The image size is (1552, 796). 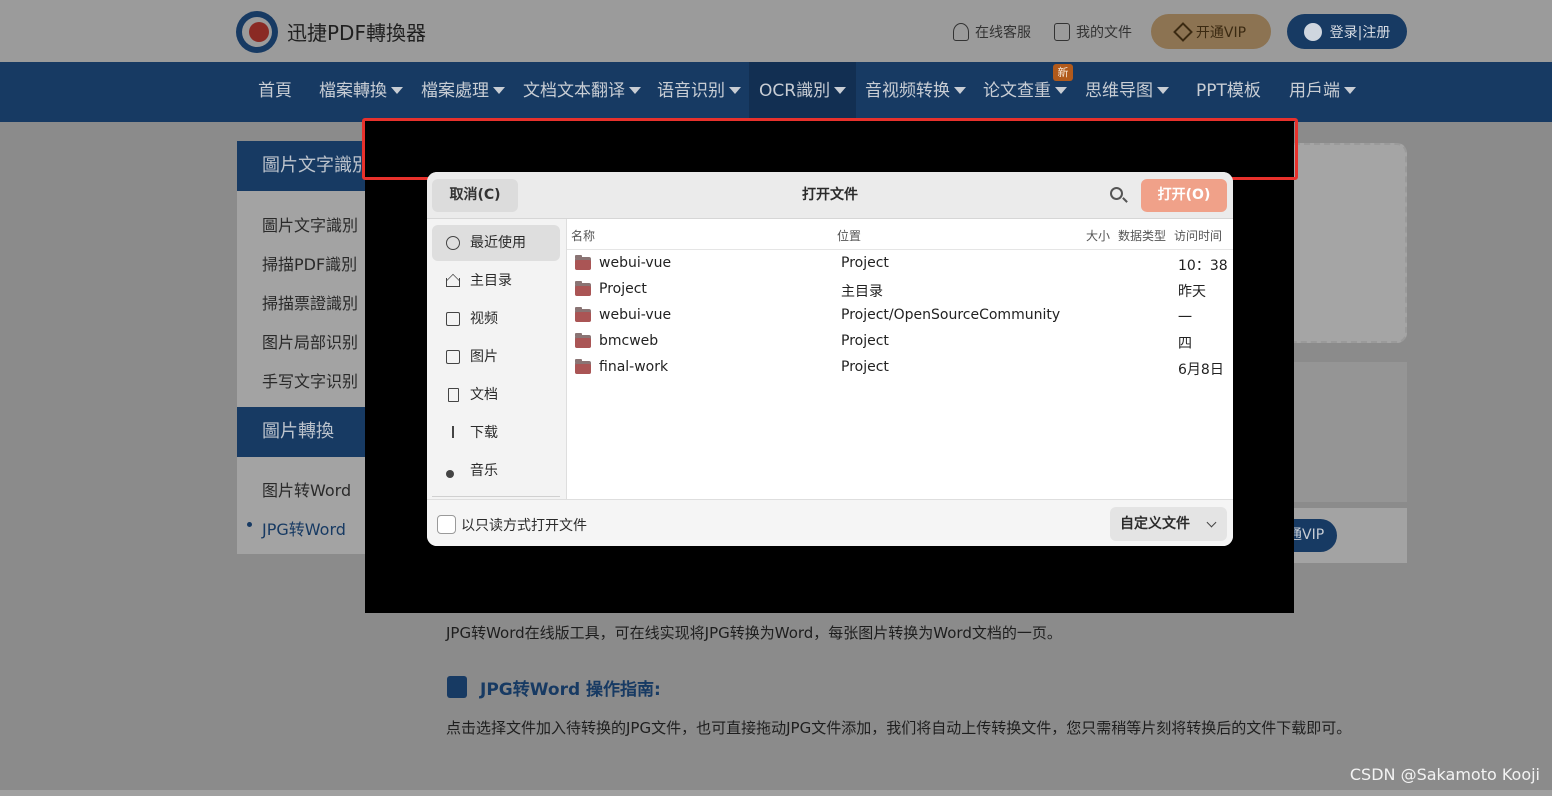 I want to click on sidebar-item-scan-ticket: 掃描票證識別, so click(x=310, y=302).